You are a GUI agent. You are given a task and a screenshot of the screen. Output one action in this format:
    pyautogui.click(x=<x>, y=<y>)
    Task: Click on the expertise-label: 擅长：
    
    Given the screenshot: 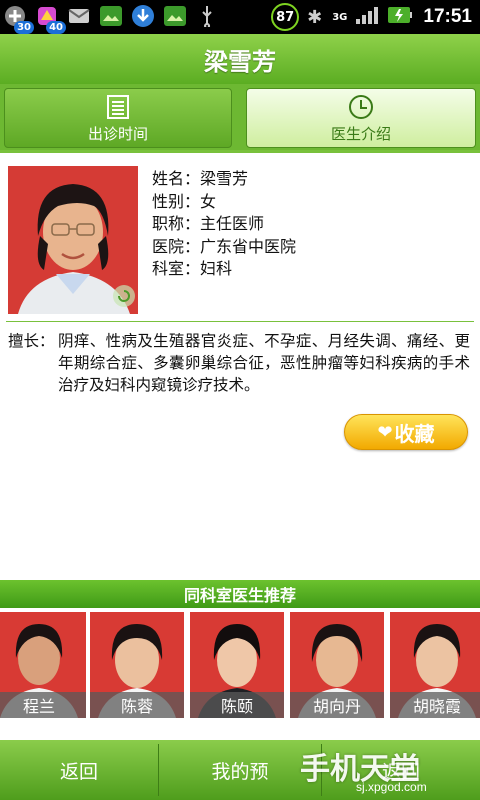 What is the action you would take?
    pyautogui.click(x=31, y=341)
    